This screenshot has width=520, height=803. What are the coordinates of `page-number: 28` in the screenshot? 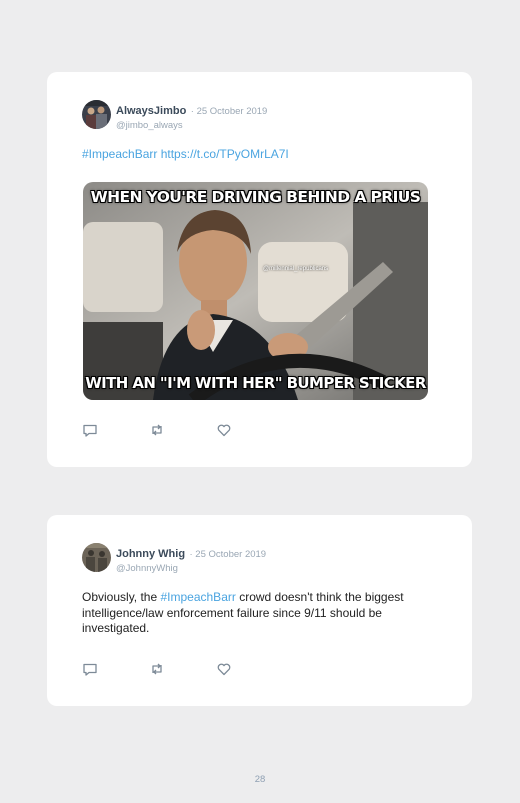 It's located at (260, 779).